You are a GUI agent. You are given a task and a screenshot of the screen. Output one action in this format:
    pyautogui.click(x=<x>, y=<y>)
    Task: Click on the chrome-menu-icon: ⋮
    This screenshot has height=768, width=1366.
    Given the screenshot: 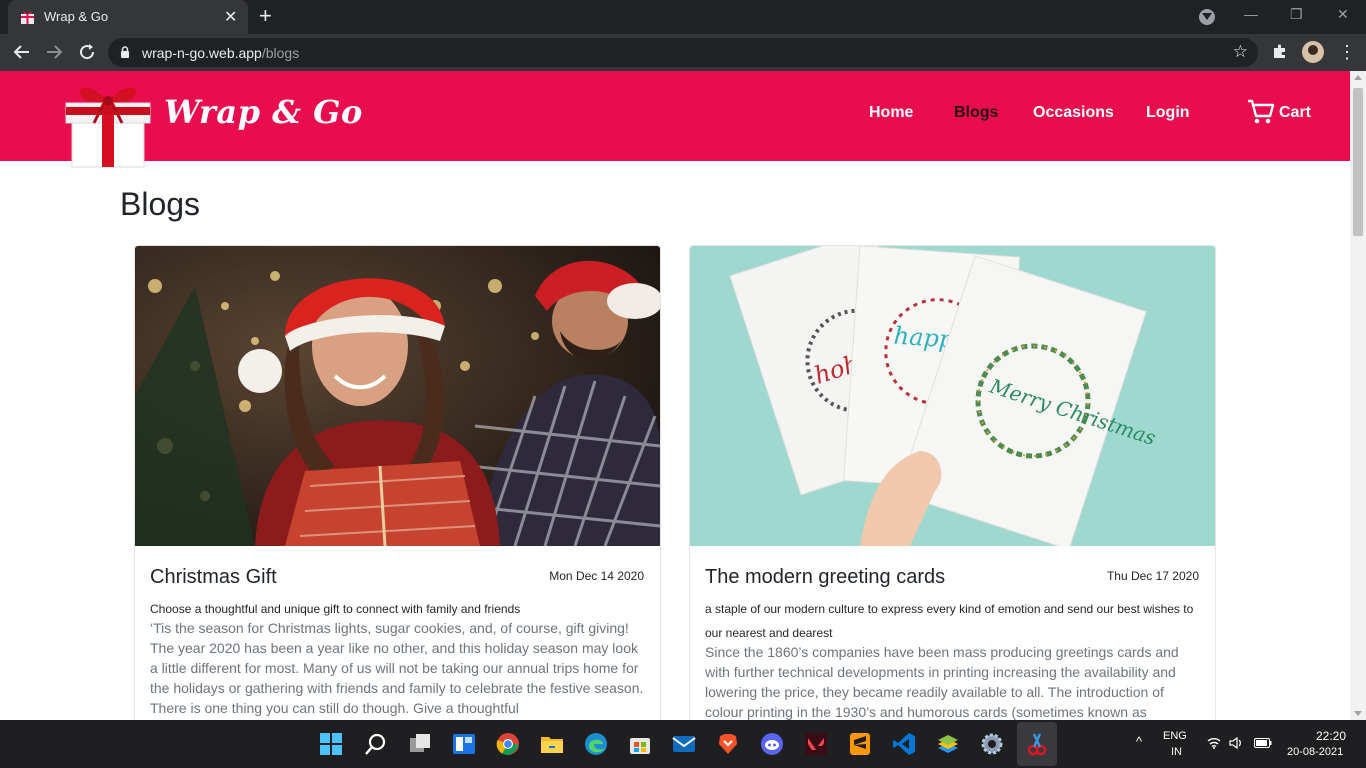 What is the action you would take?
    pyautogui.click(x=1347, y=52)
    